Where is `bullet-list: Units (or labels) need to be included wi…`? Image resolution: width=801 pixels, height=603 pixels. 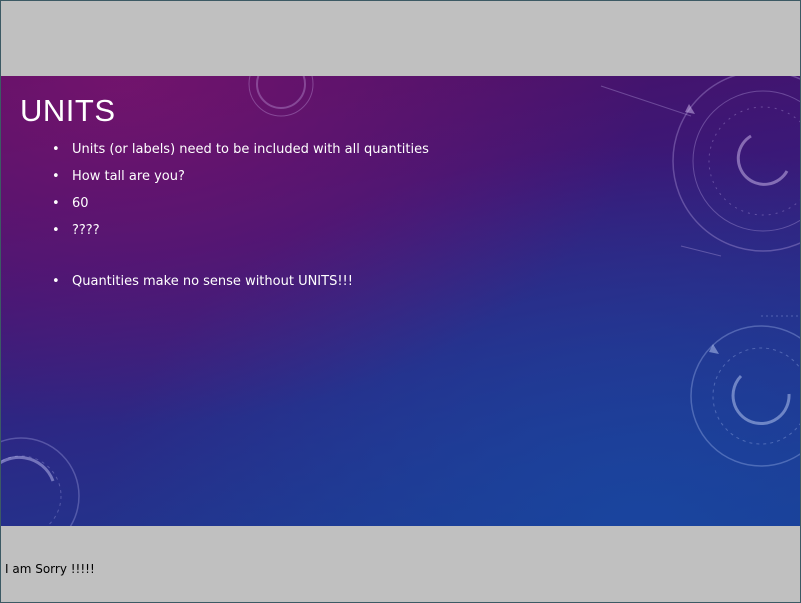 bullet-list: Units (or labels) need to be included wi… is located at coordinates (240, 219).